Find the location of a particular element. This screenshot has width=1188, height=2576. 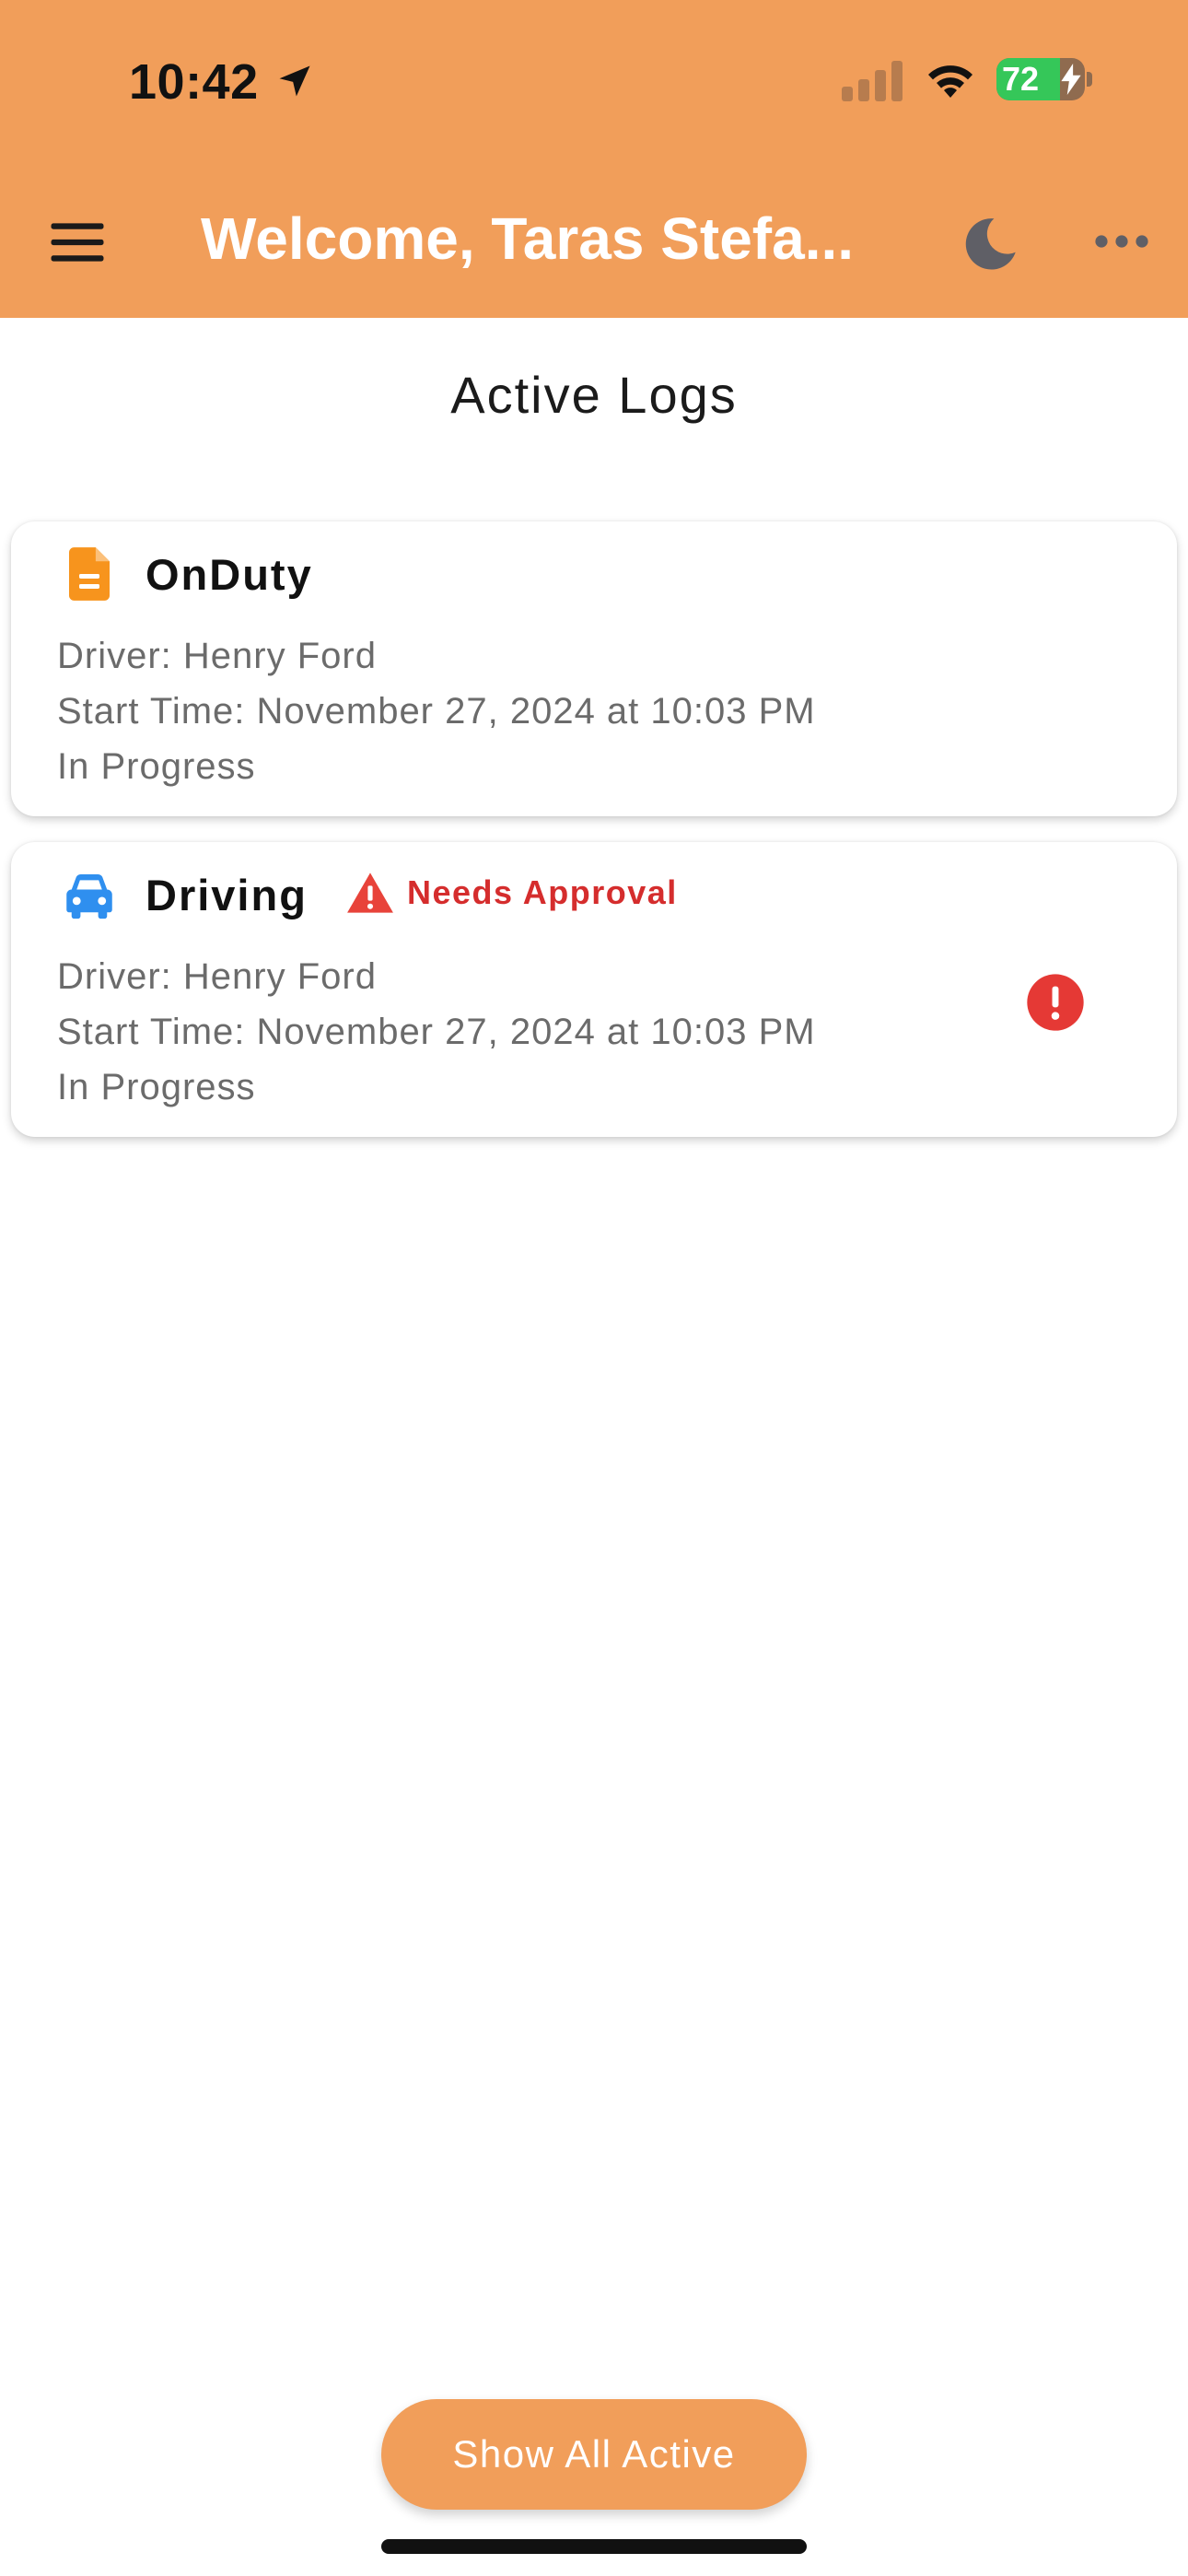

ellipsis-icon is located at coordinates (1121, 241).